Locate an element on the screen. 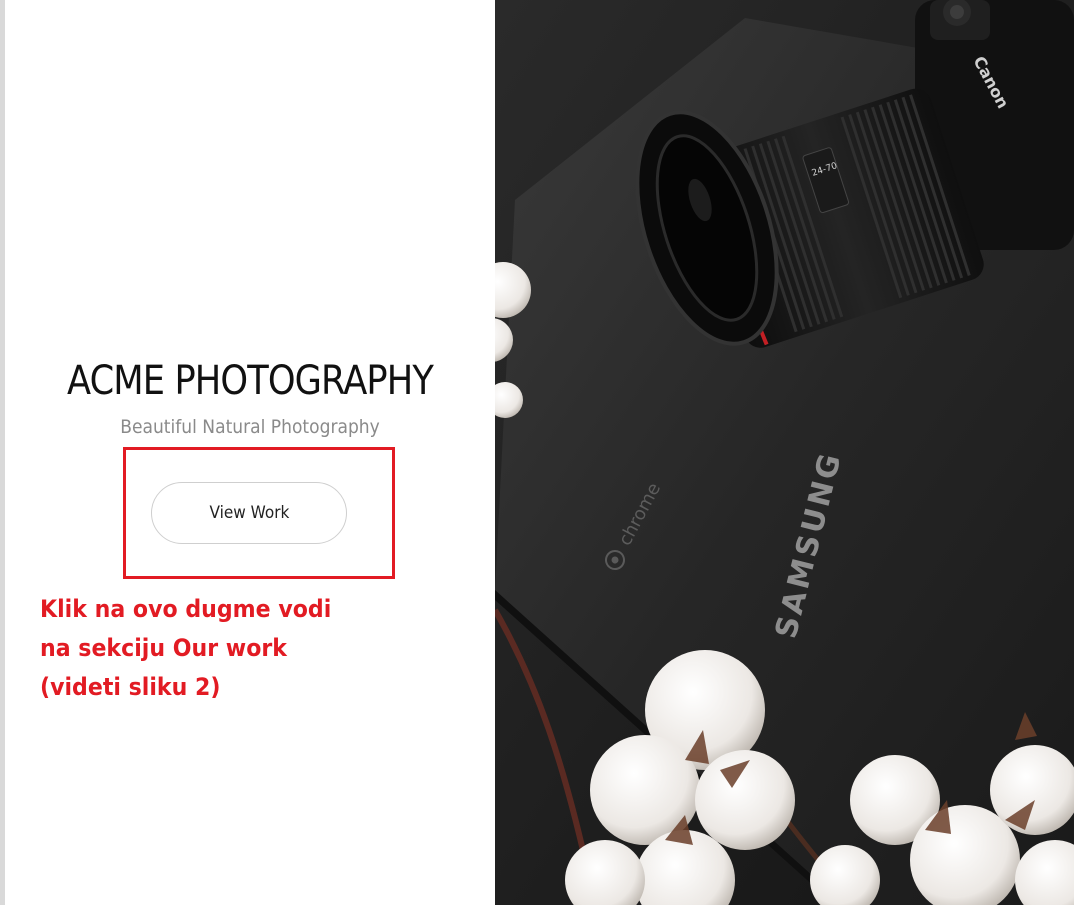  annotation-line: (videti sliku 2) is located at coordinates (130, 687).